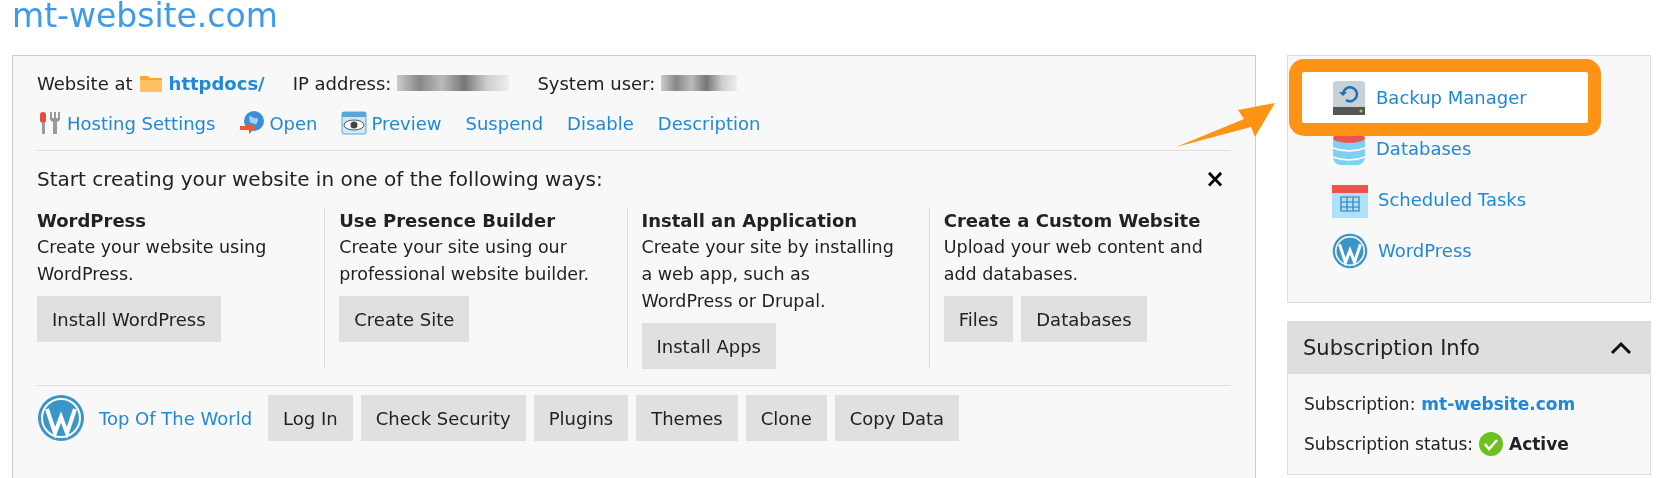 The width and height of the screenshot is (1668, 478). I want to click on option-description: Upload your web content and add databases., so click(1073, 261).